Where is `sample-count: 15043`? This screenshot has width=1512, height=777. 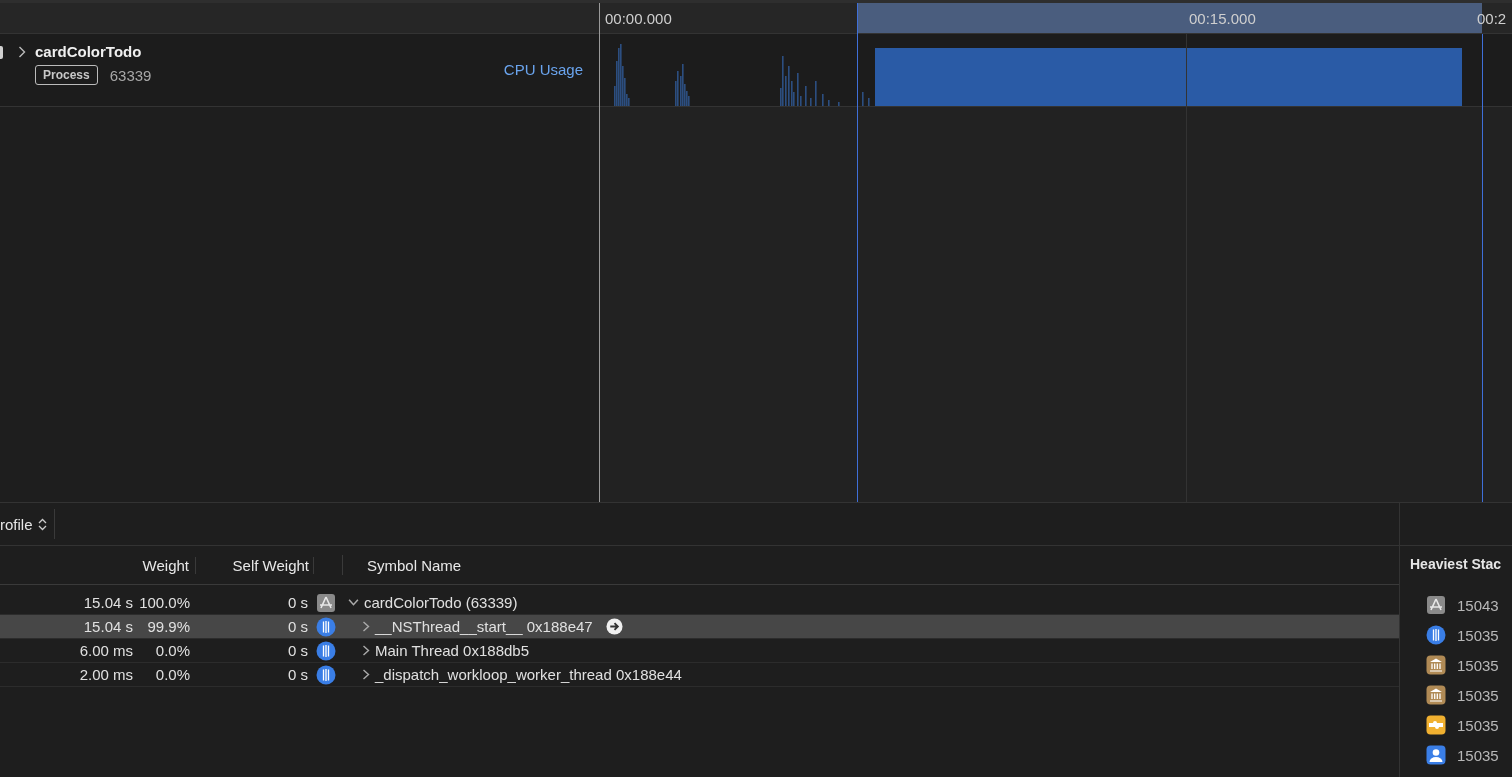
sample-count: 15043 is located at coordinates (1478, 605).